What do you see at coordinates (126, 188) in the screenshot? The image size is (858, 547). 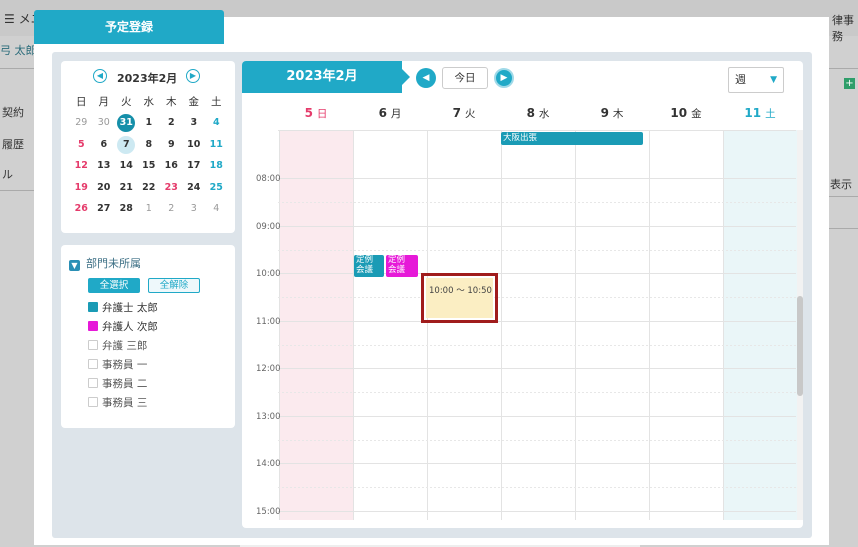 I see `mini-calendar-day: 21` at bounding box center [126, 188].